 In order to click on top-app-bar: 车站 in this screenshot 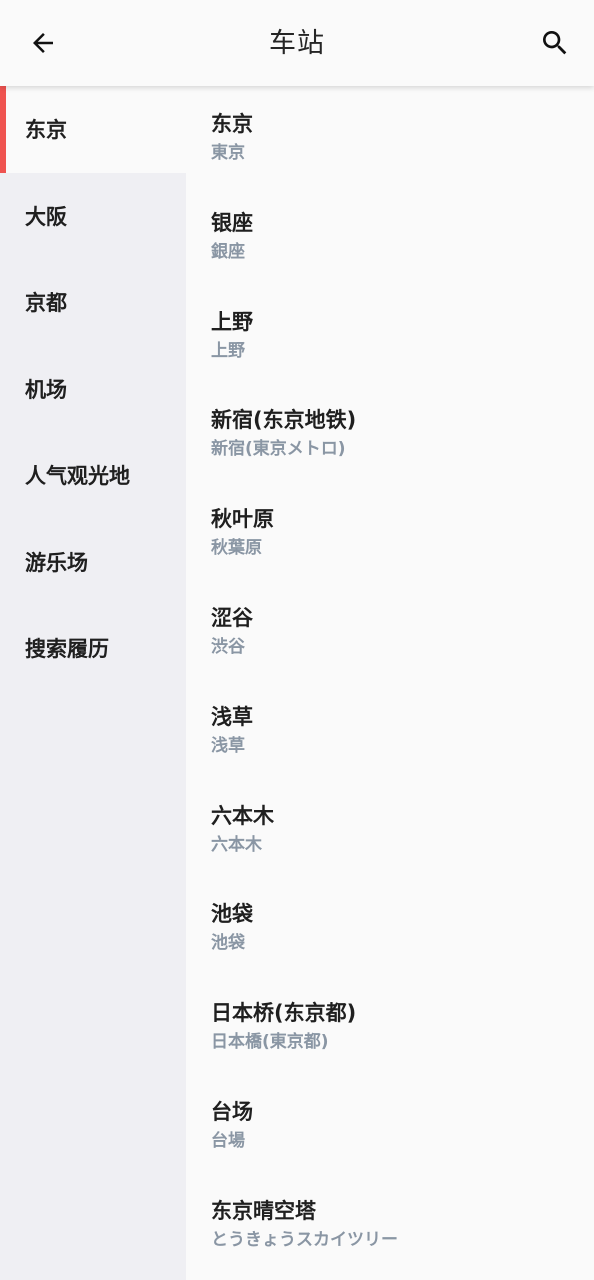, I will do `click(297, 43)`.